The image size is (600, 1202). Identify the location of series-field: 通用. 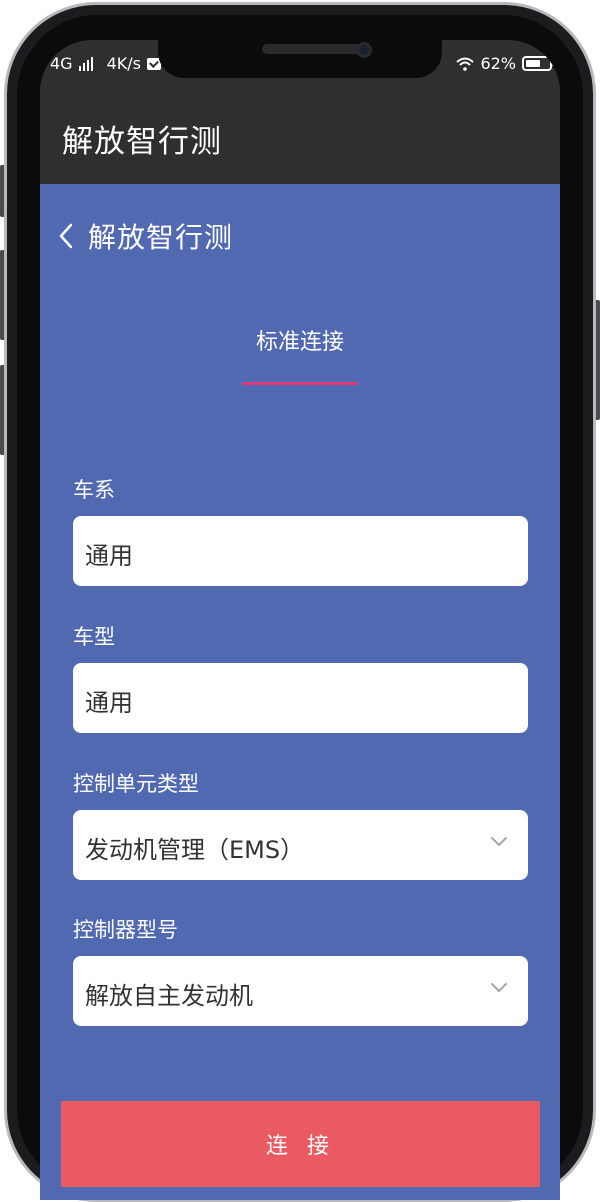
(300, 551).